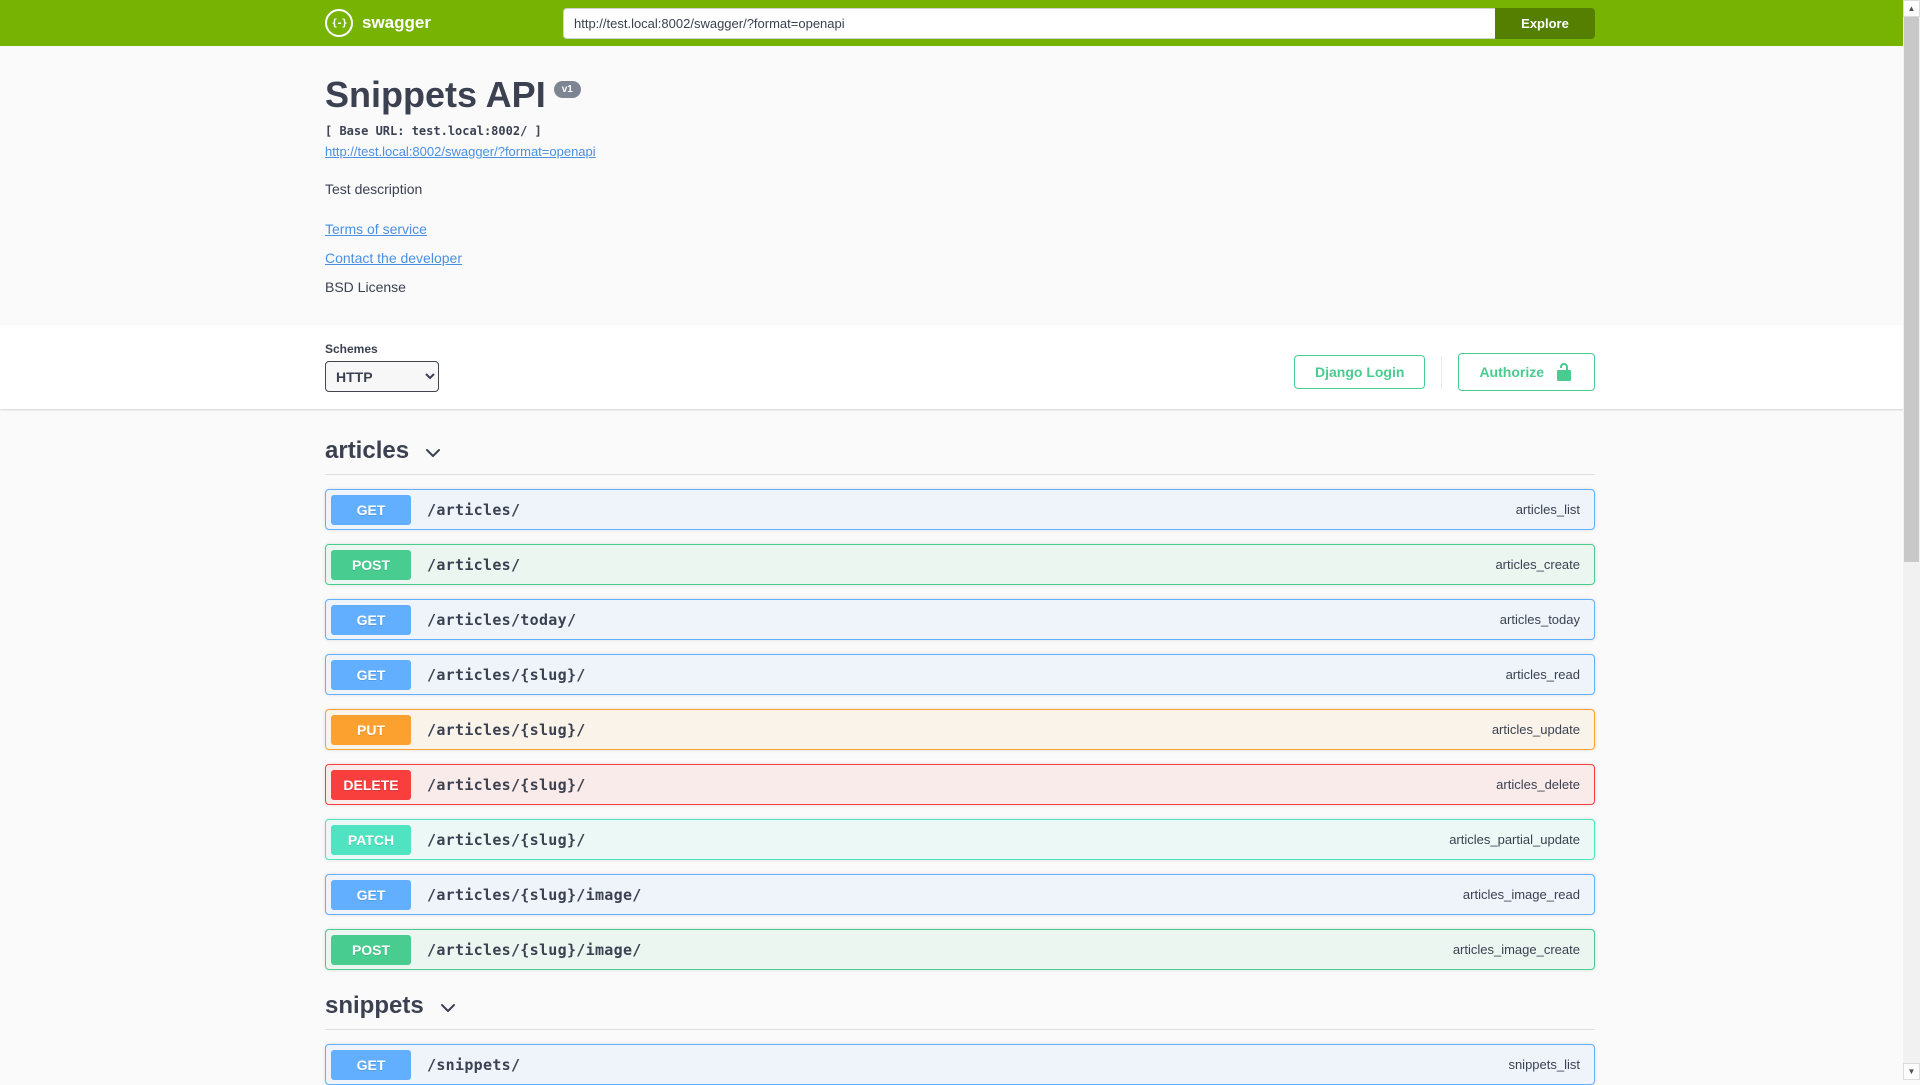 The width and height of the screenshot is (1920, 1085). Describe the element at coordinates (1537, 564) in the screenshot. I see `operation-id: articles_create` at that location.